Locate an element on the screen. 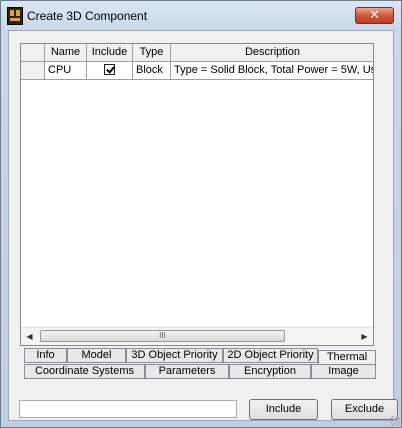  window-title: Create 3D Component is located at coordinates (87, 16).